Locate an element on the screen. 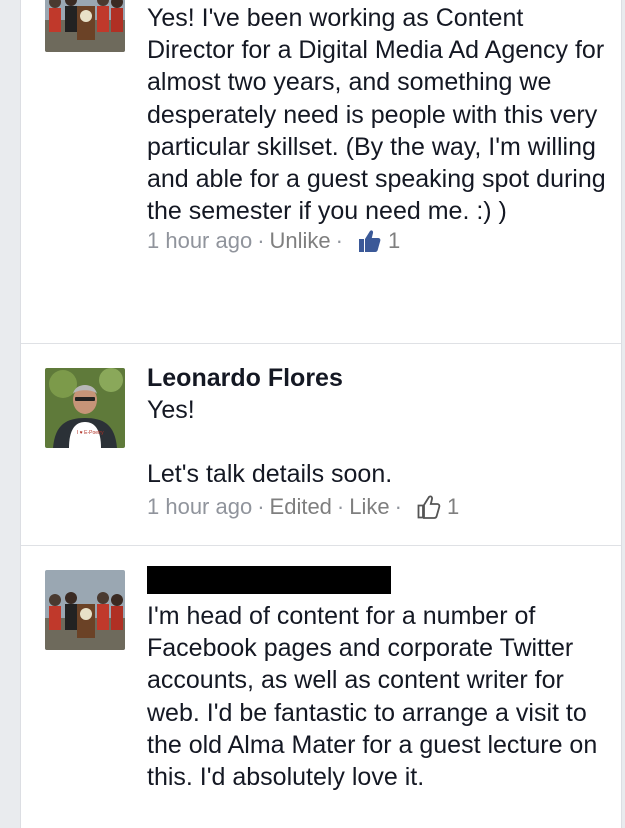 This screenshot has width=625, height=828. comment-meta: 1 hour ago · Edited · Like · 1 is located at coordinates (377, 507).